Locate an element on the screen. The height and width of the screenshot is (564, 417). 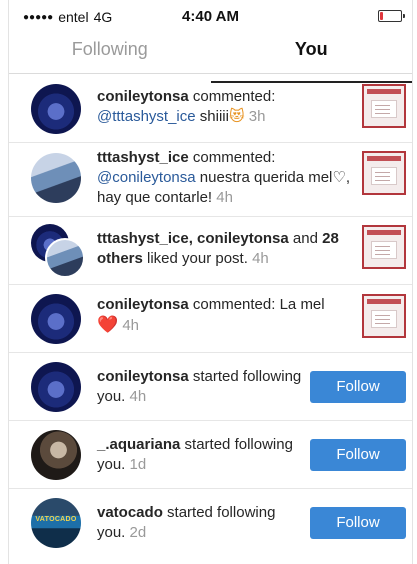
avatar-stack is located at coordinates (58, 251).